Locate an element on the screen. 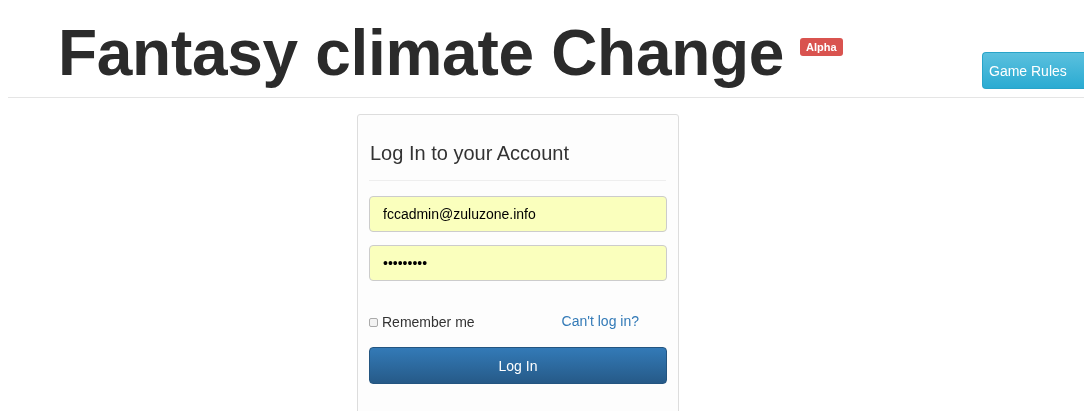  login-button: Log In is located at coordinates (518, 365).